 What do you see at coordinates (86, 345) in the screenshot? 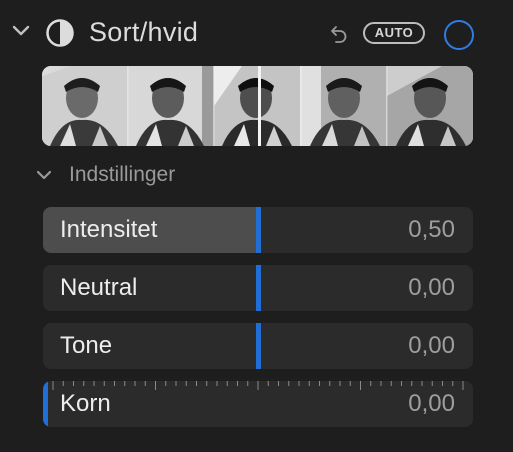
I see `slider-label: Tone` at bounding box center [86, 345].